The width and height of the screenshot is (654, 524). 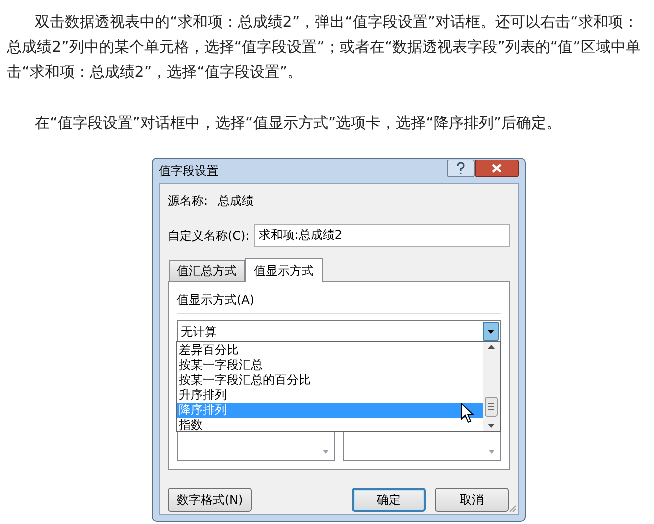 I want to click on paragraph: 在“值字段设置”对话框中，选择“值显示方式”选项卡，选择“降序排列”后确定。, so click(x=298, y=123).